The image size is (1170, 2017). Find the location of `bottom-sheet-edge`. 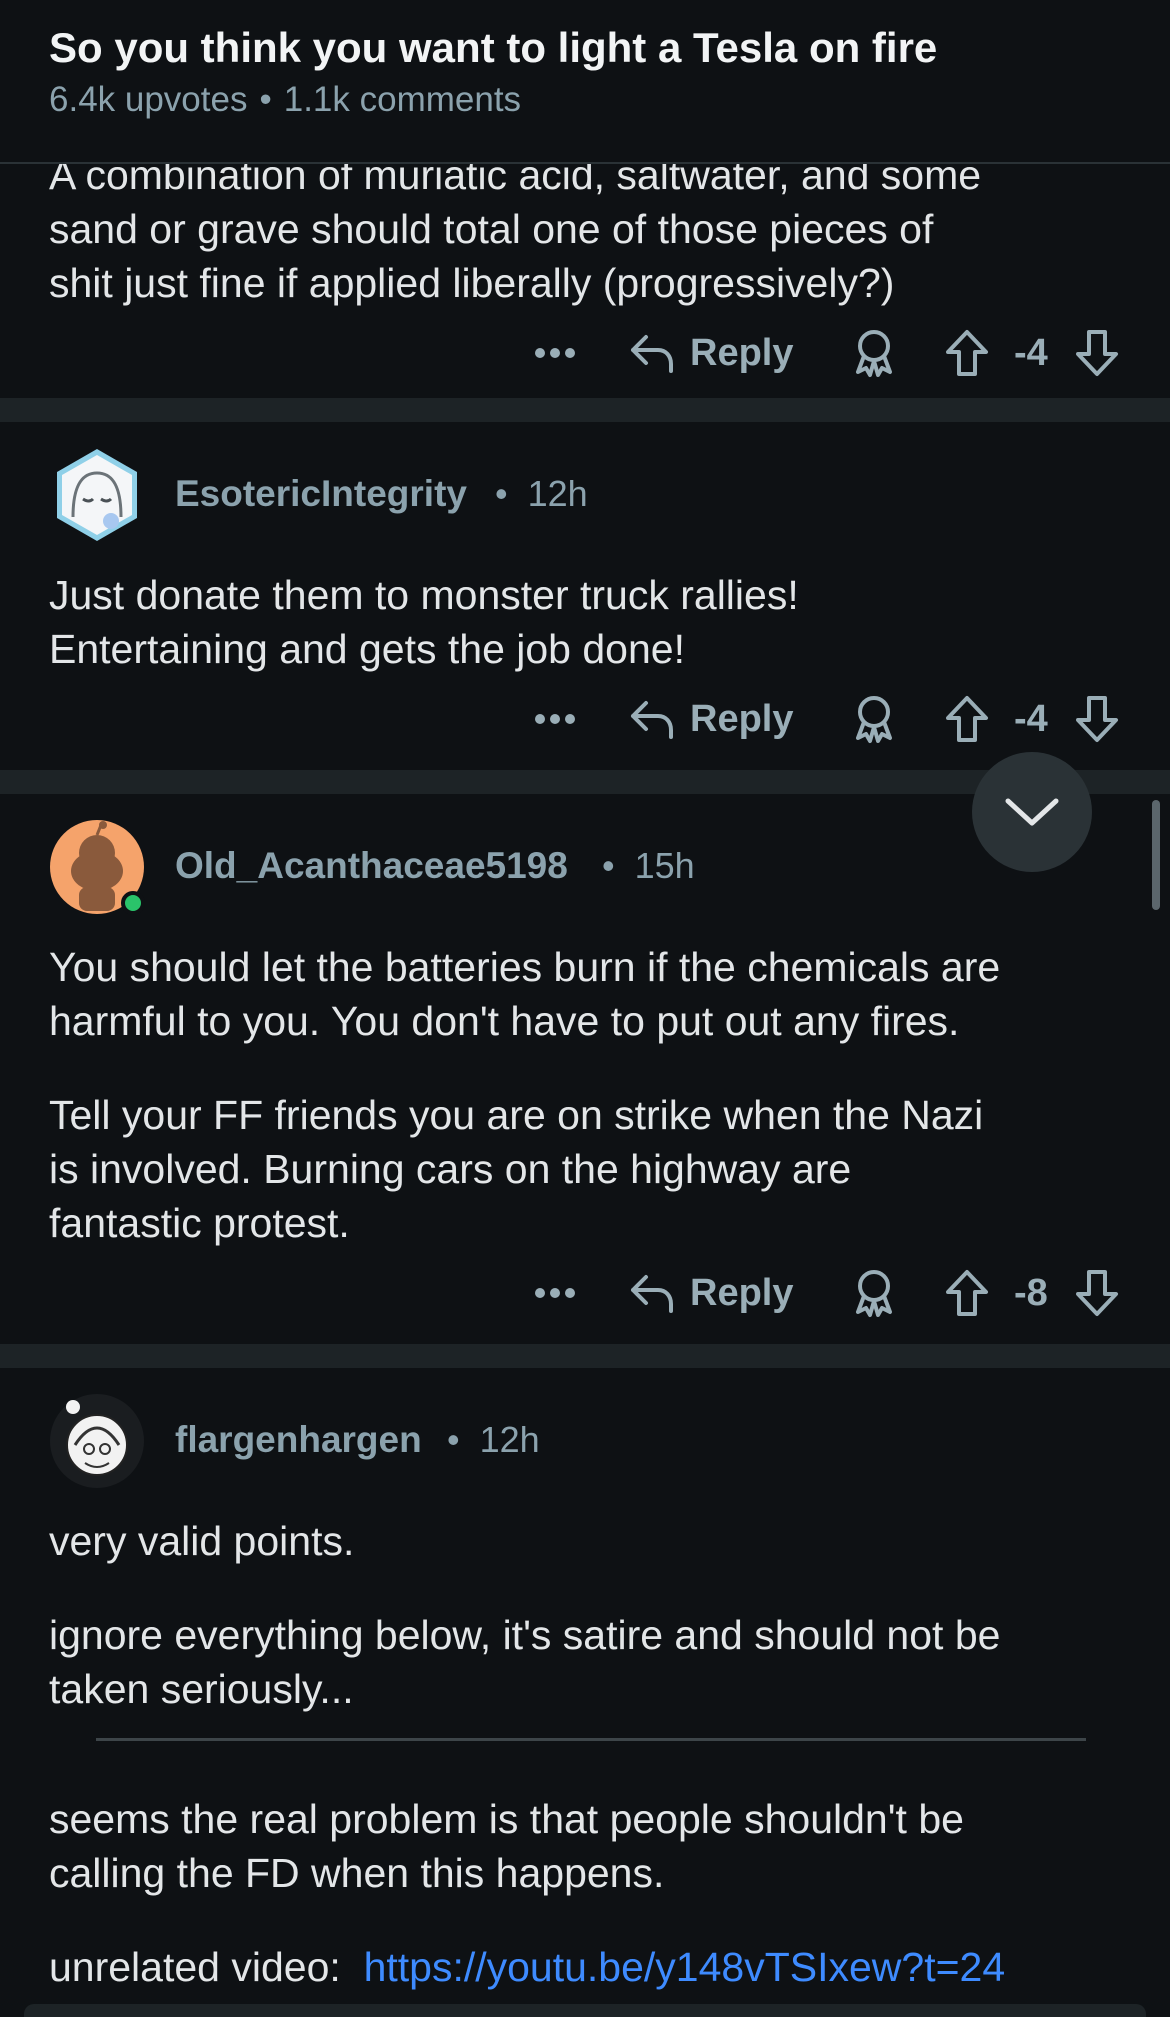

bottom-sheet-edge is located at coordinates (585, 2010).